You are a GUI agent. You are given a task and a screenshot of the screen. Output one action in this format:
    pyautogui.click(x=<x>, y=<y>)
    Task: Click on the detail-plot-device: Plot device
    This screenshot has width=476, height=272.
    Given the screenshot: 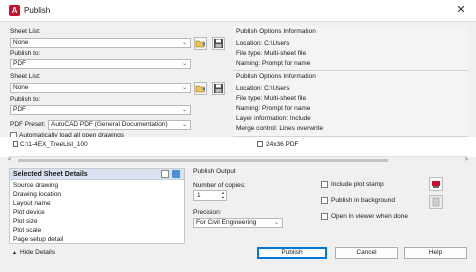 What is the action you would take?
    pyautogui.click(x=29, y=212)
    